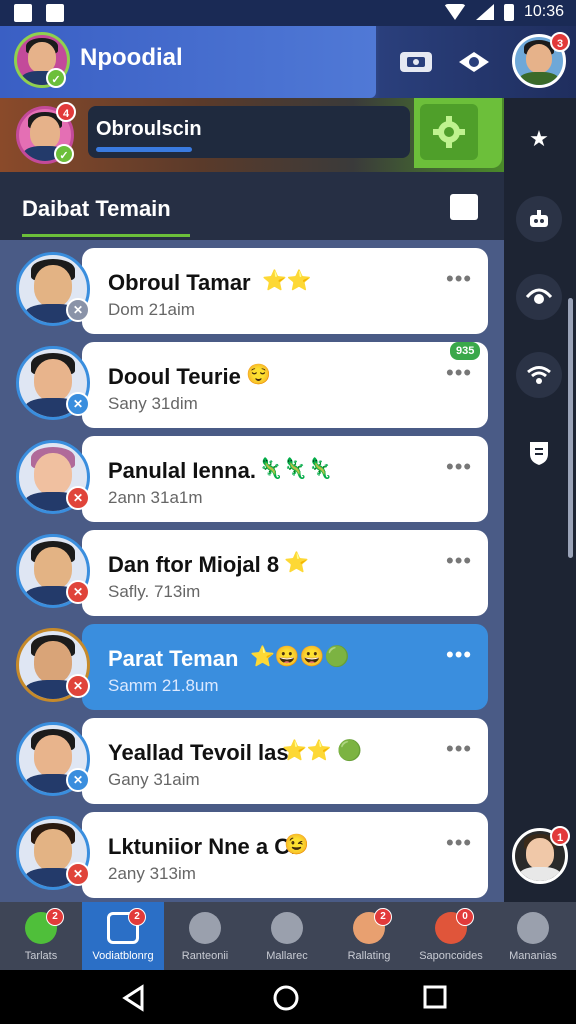 The width and height of the screenshot is (576, 1024). Describe the element at coordinates (41, 956) in the screenshot. I see `nav-label: Tarlats` at that location.